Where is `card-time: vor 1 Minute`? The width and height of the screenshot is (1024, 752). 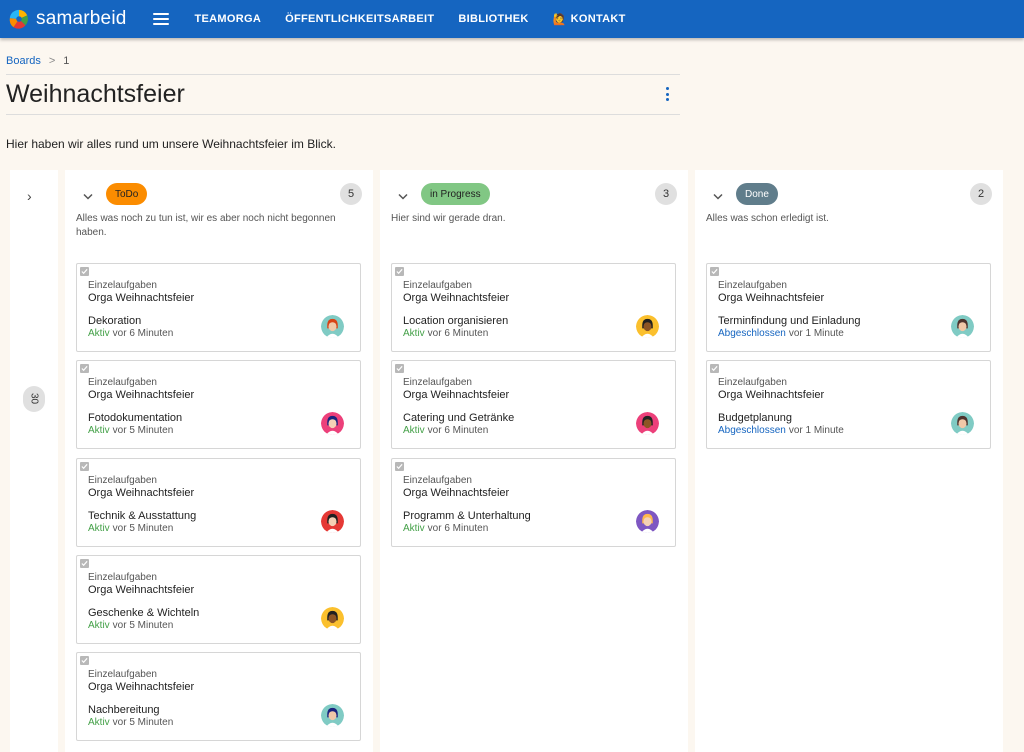
card-time: vor 1 Minute is located at coordinates (816, 430).